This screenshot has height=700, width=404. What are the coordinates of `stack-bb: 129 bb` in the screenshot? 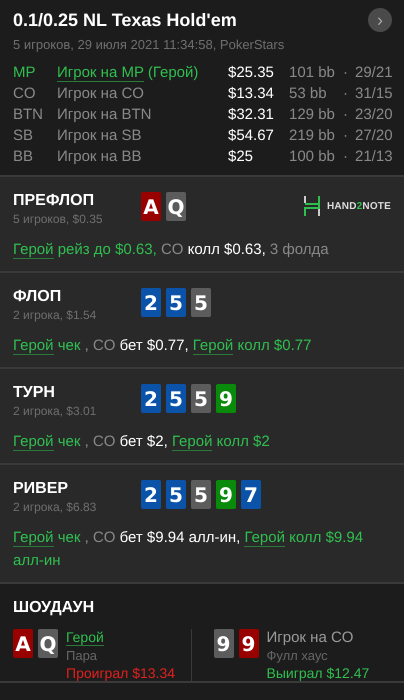 It's located at (312, 114).